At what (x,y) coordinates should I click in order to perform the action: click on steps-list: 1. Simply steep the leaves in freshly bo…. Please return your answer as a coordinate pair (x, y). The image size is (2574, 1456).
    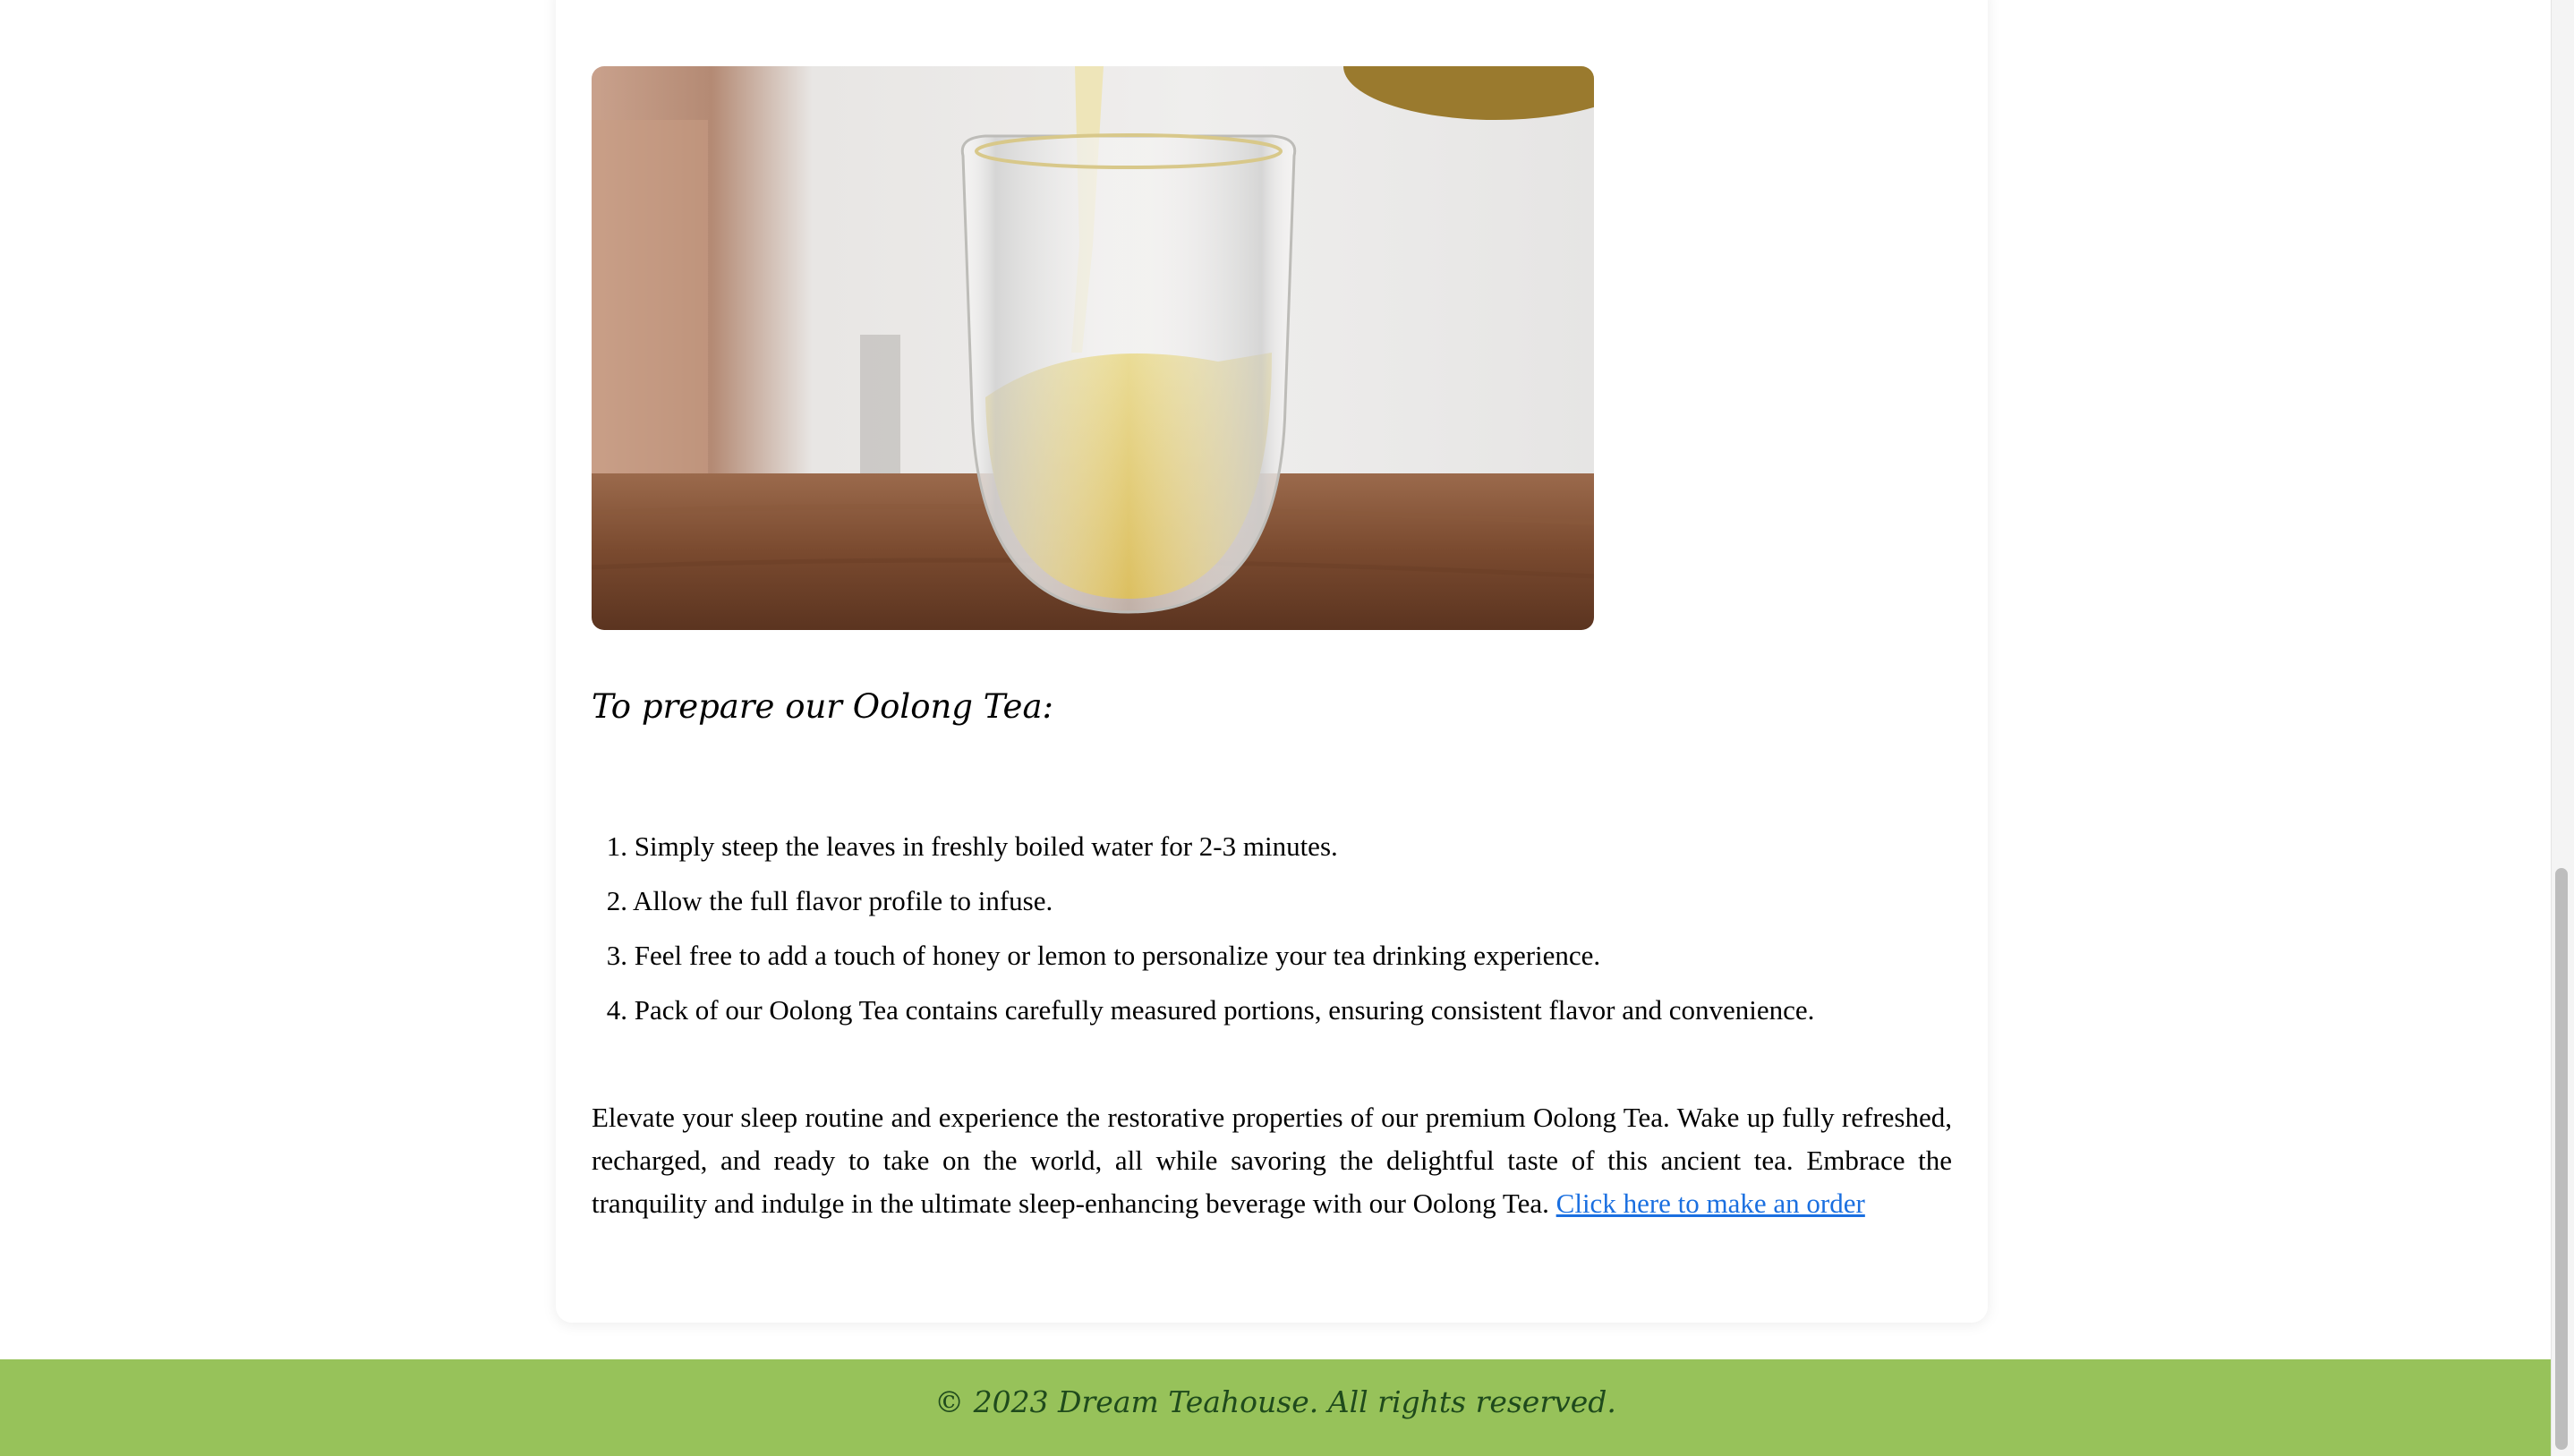
    Looking at the image, I should click on (1272, 932).